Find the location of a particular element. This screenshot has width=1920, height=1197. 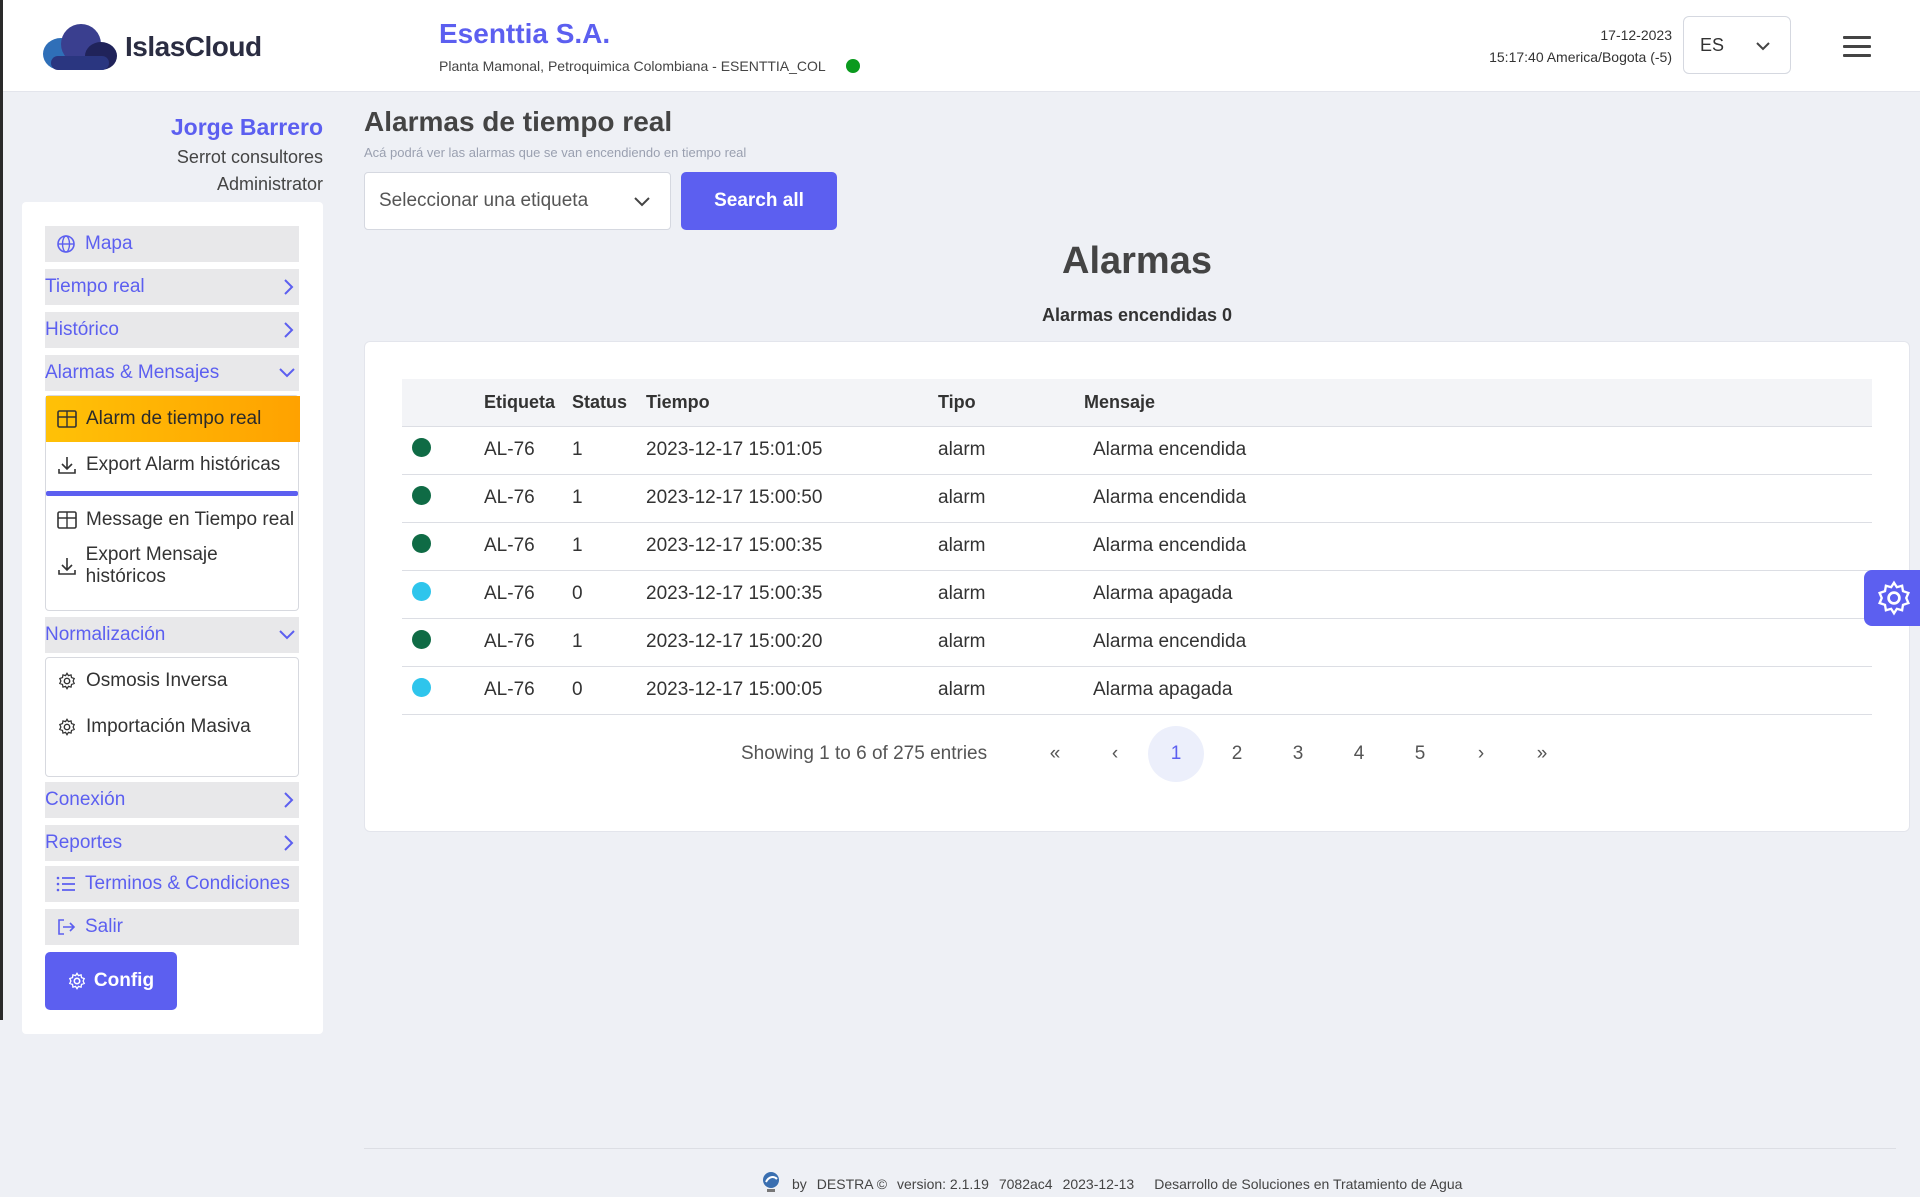

sidebar-item-label: Mapa is located at coordinates (109, 243).